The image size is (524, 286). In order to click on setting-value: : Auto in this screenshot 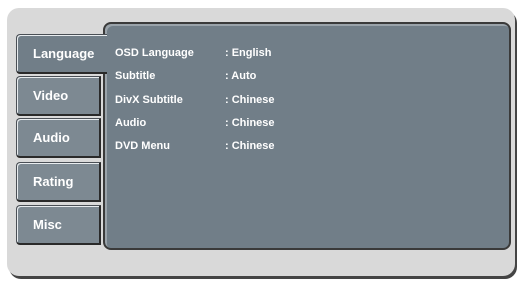, I will do `click(241, 76)`.